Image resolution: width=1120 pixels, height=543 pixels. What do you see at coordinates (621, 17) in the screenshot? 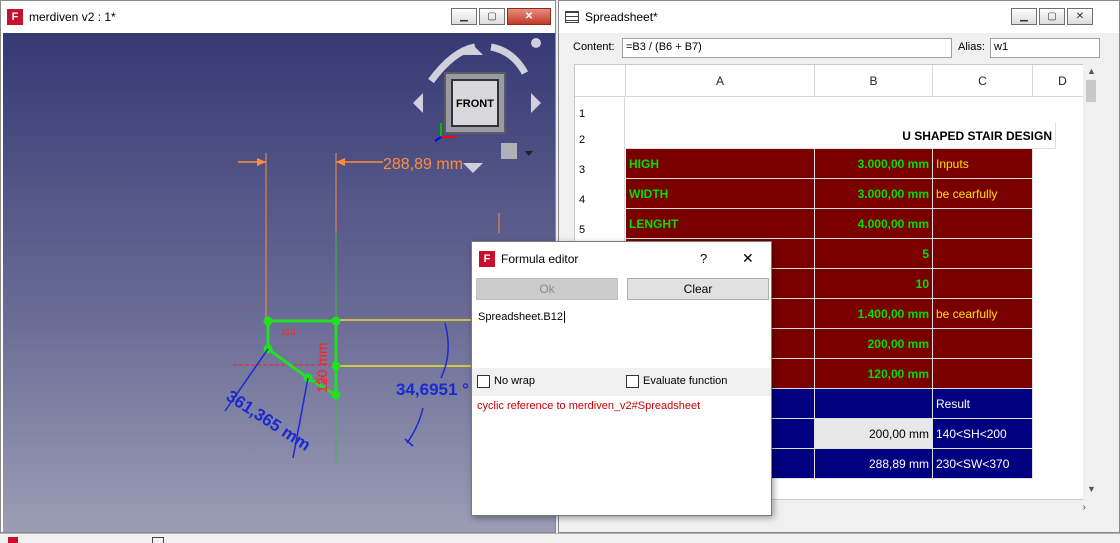
I see `spreadsheet-window-title: Spreadsheet*` at bounding box center [621, 17].